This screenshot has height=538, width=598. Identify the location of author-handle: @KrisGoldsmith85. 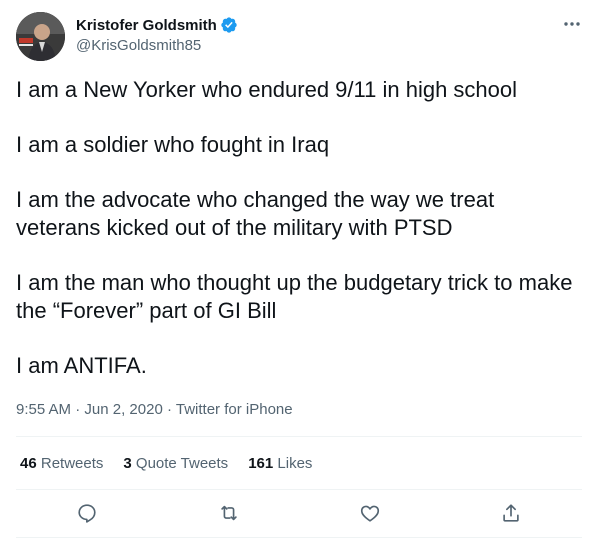
(157, 45).